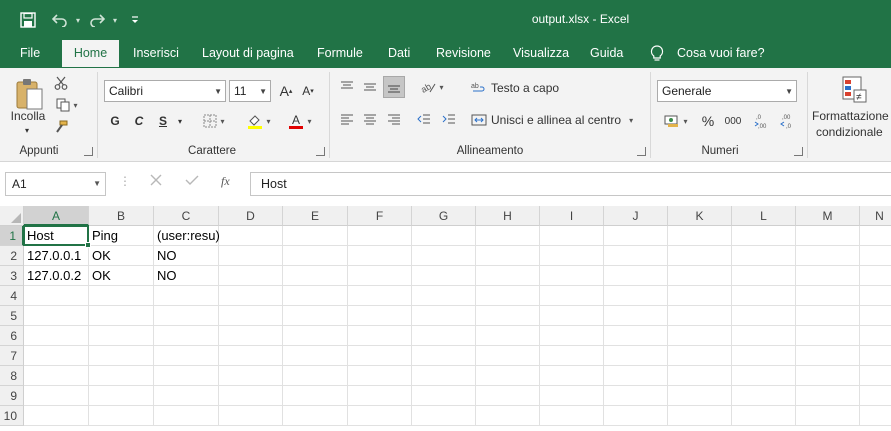 The image size is (891, 431). I want to click on name-box: A1 ▼, so click(55, 184).